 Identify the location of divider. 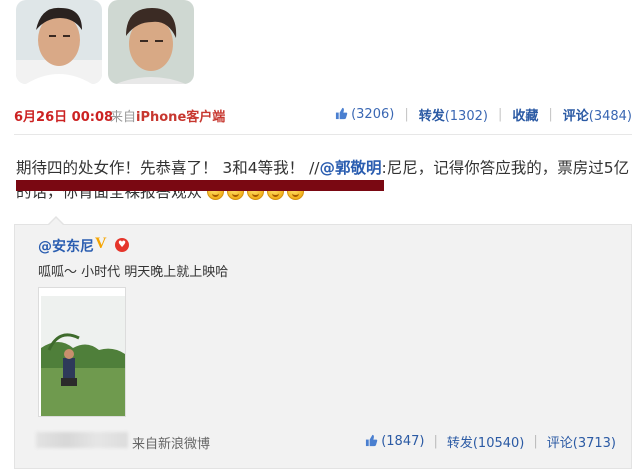
(323, 134).